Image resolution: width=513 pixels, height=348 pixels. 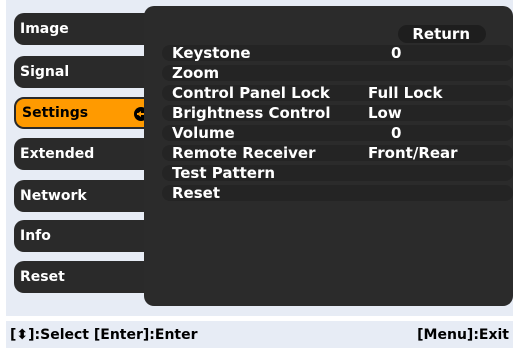 I want to click on menu-item-label: Image, so click(x=44, y=29).